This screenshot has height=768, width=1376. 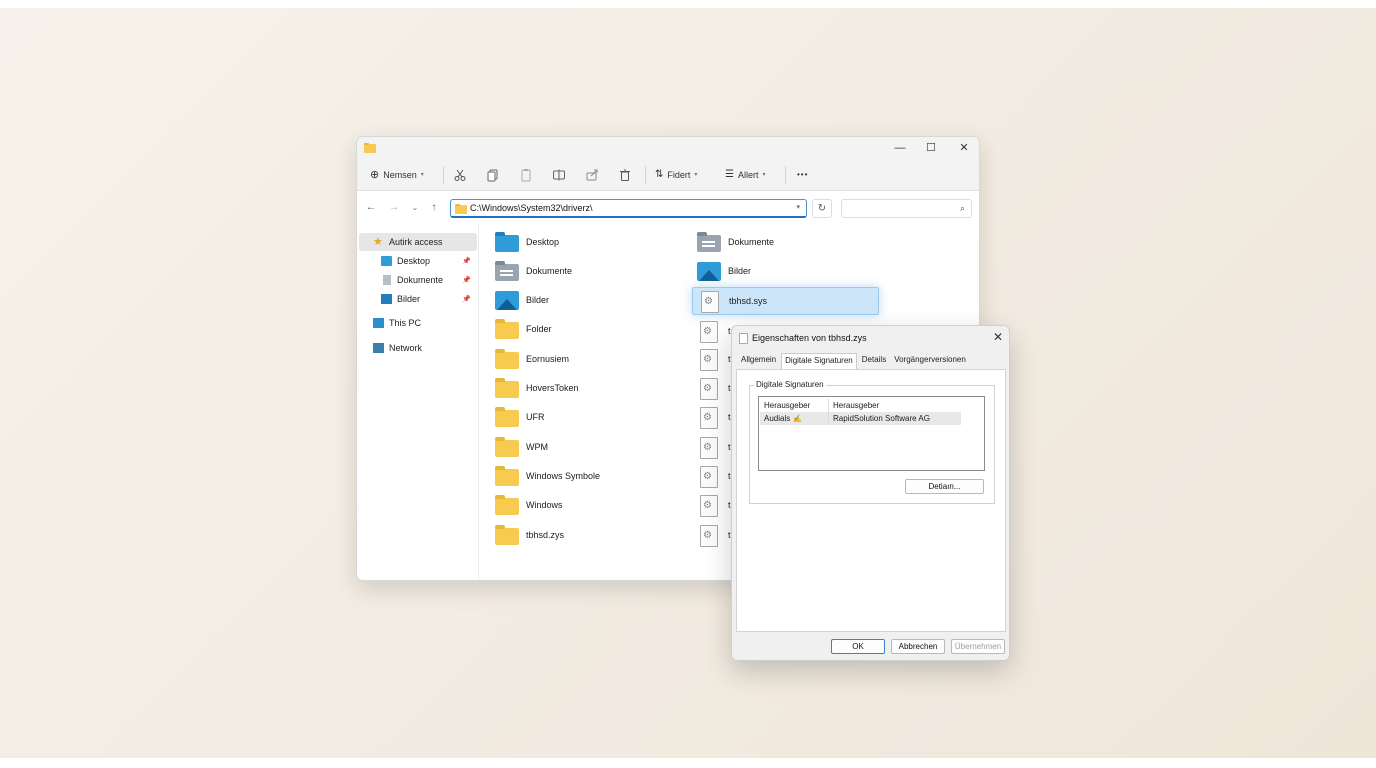 What do you see at coordinates (790, 384) in the screenshot?
I see `group-label: Digitale Signaturen` at bounding box center [790, 384].